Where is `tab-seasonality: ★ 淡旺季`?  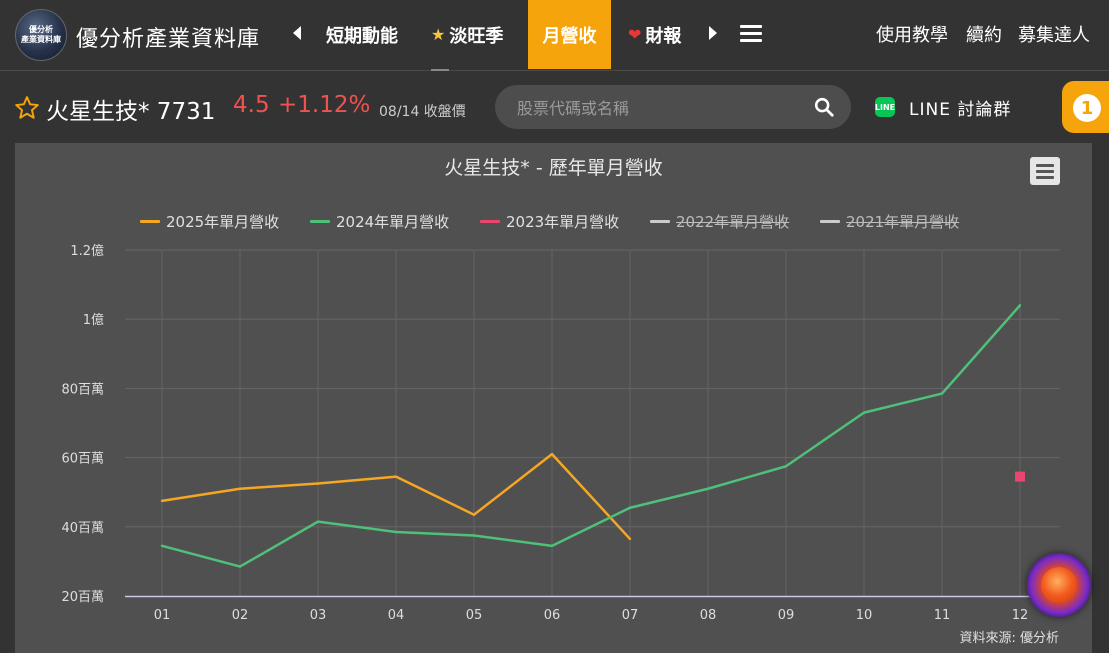 tab-seasonality: ★ 淡旺季 is located at coordinates (467, 34).